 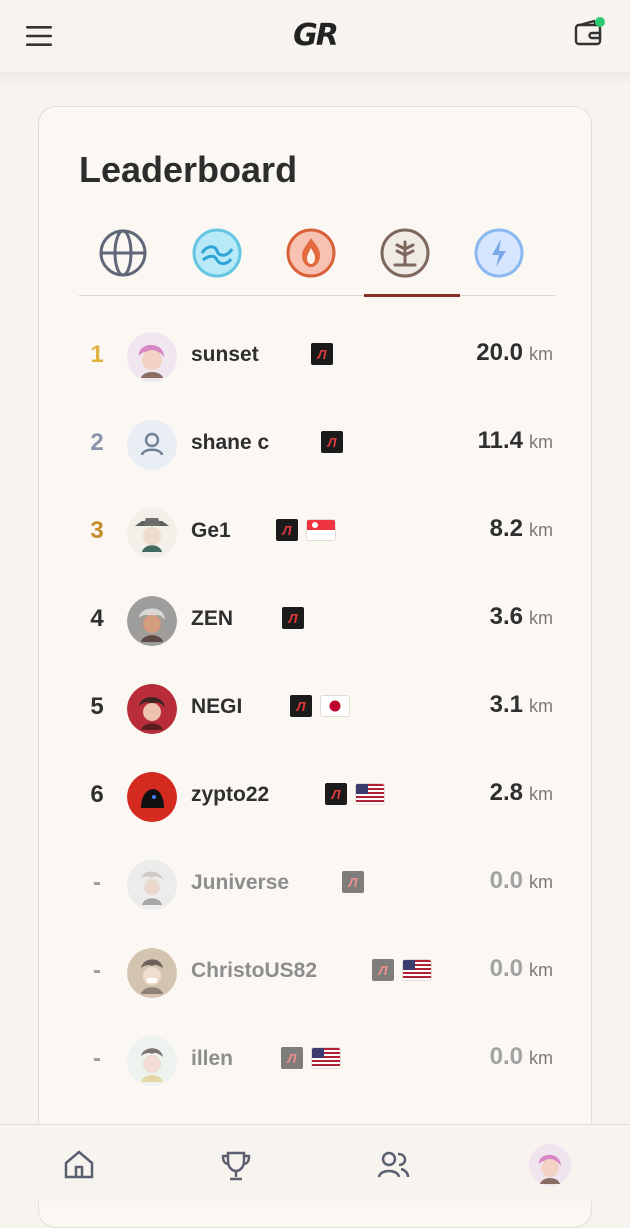 I want to click on selected-tab-indicator, so click(x=412, y=295).